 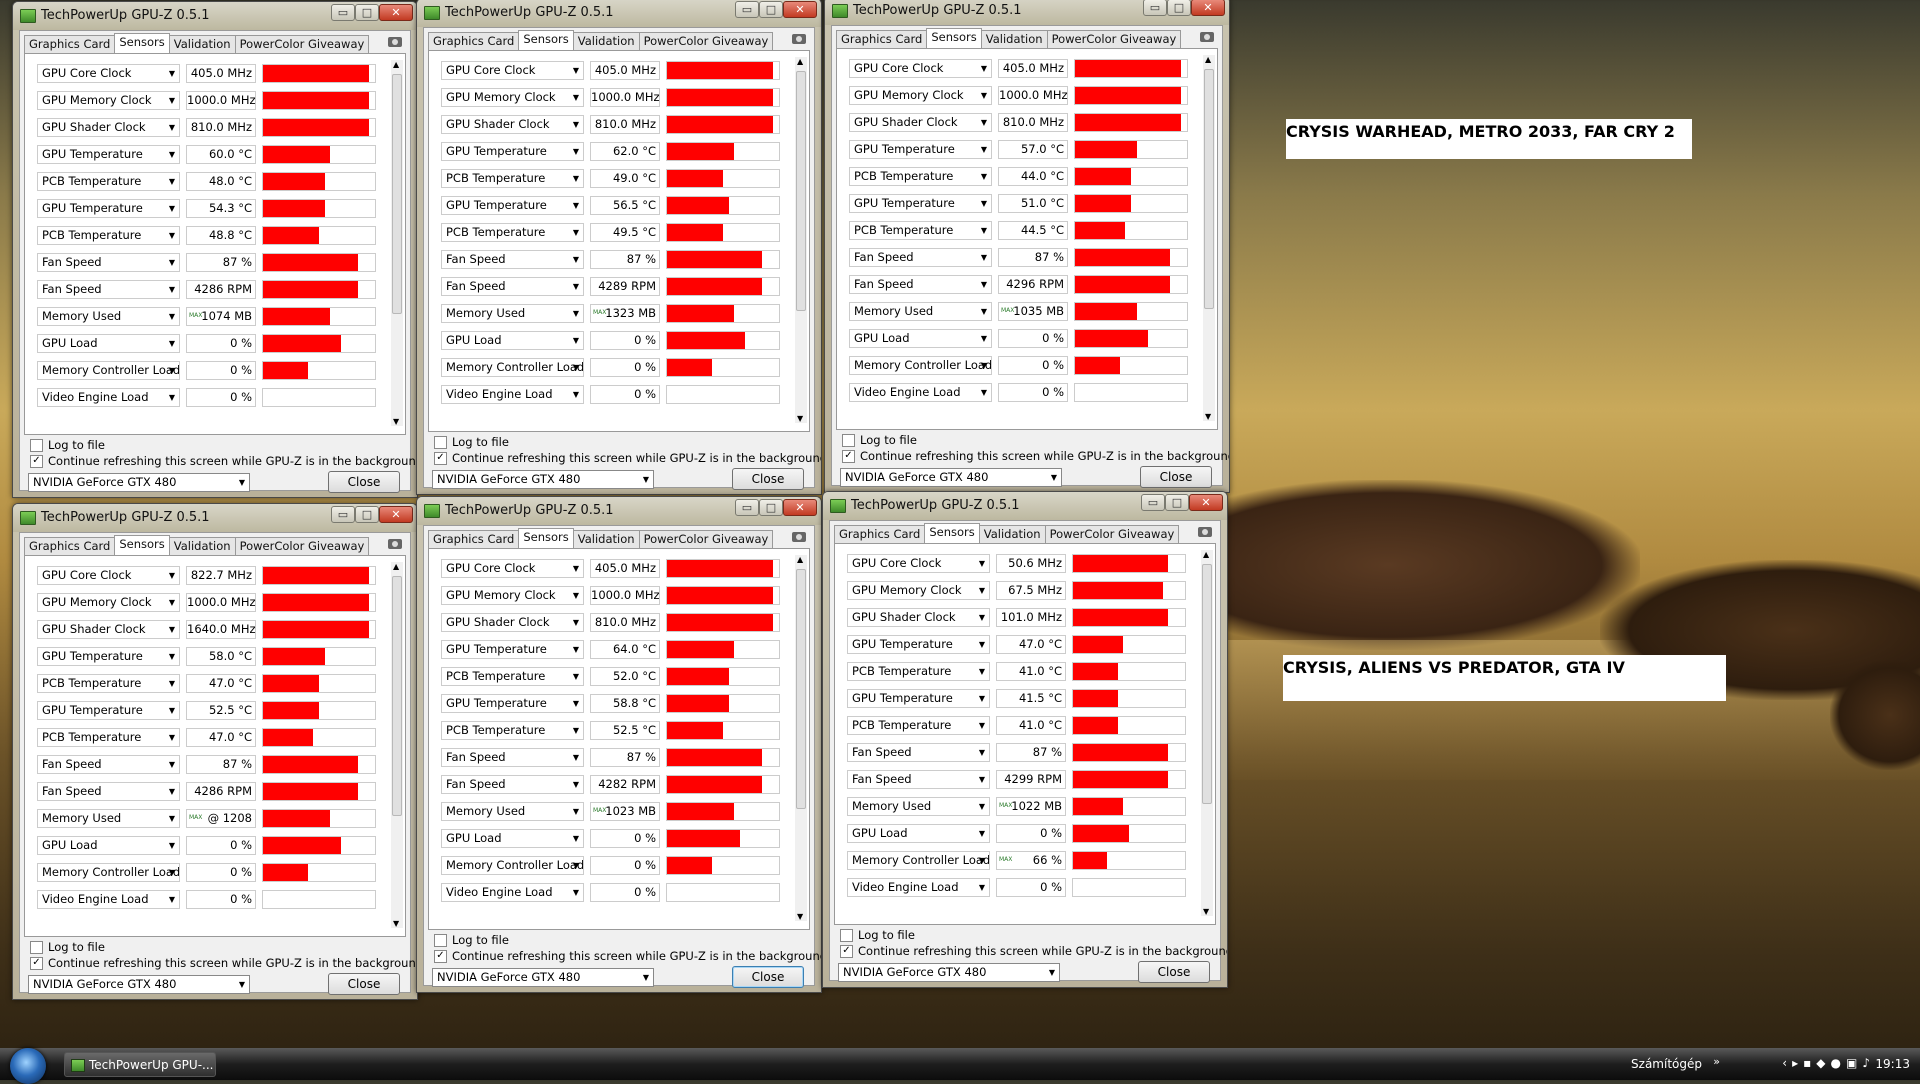 I want to click on tray-icon: ▣, so click(x=1851, y=1063).